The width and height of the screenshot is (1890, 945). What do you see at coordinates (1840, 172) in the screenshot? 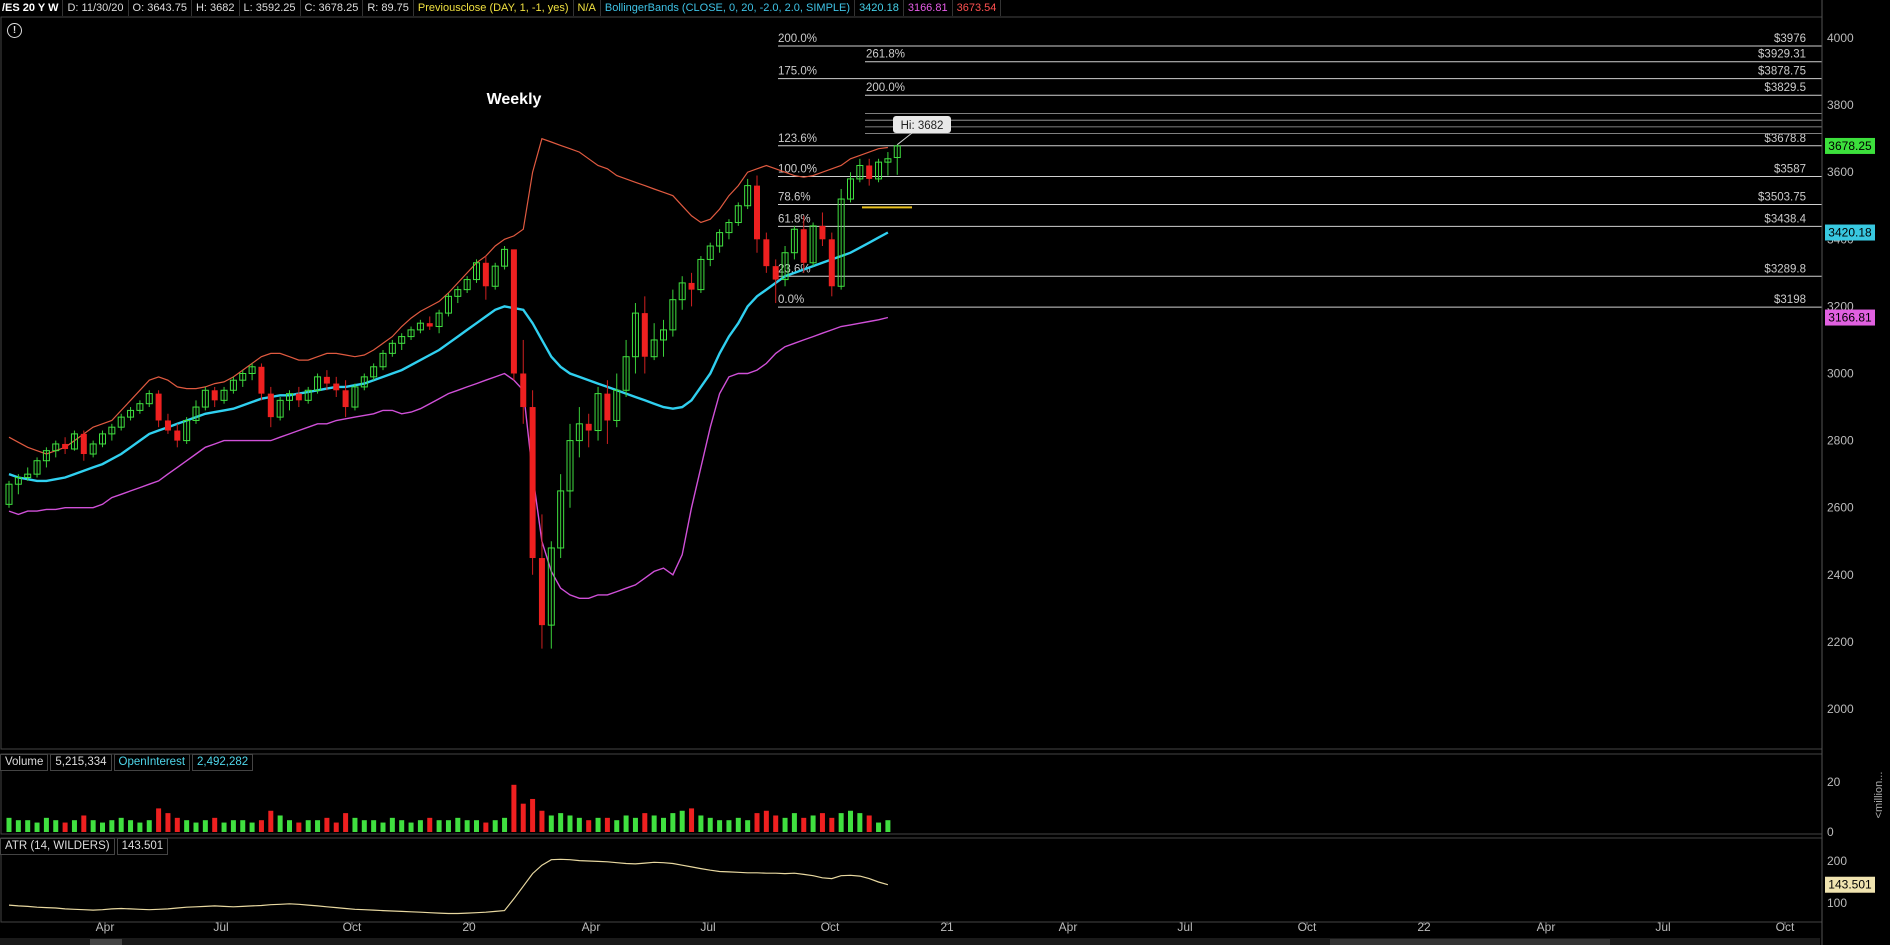
I see `price-tick-label: 3600` at bounding box center [1840, 172].